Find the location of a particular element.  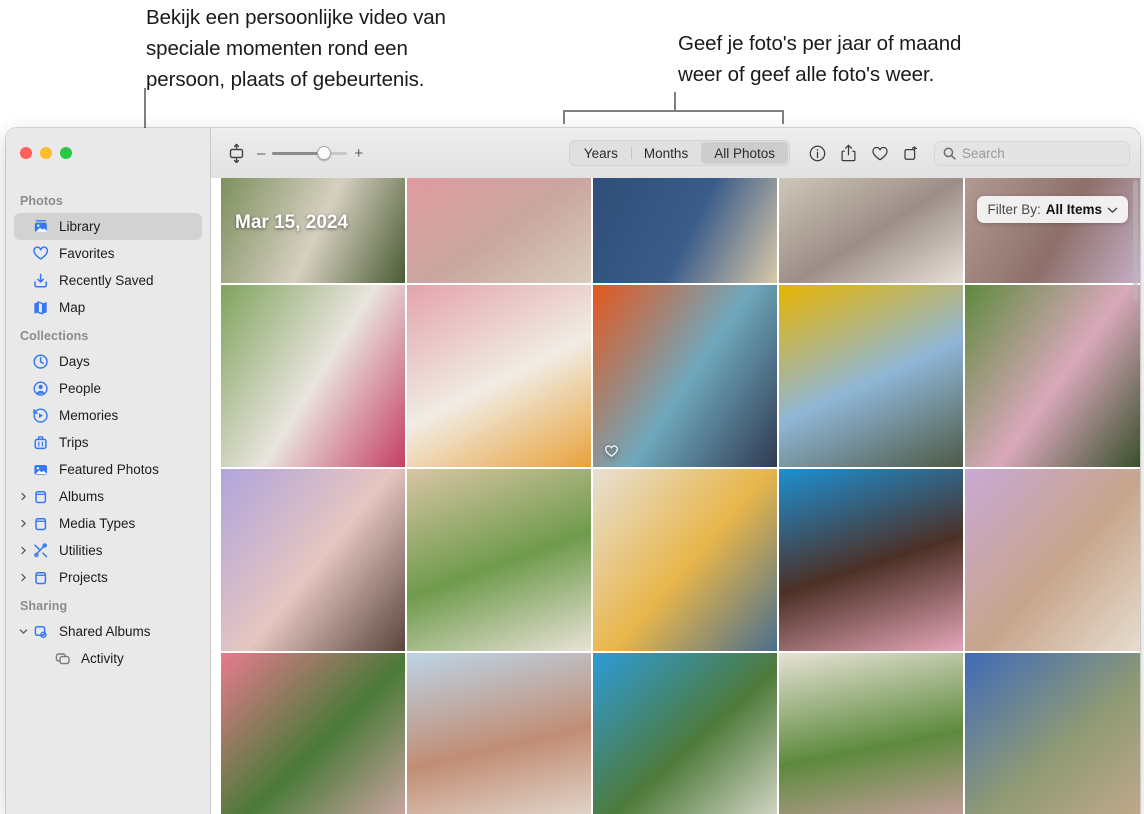

sidebar-item-people: People is located at coordinates (108, 388).